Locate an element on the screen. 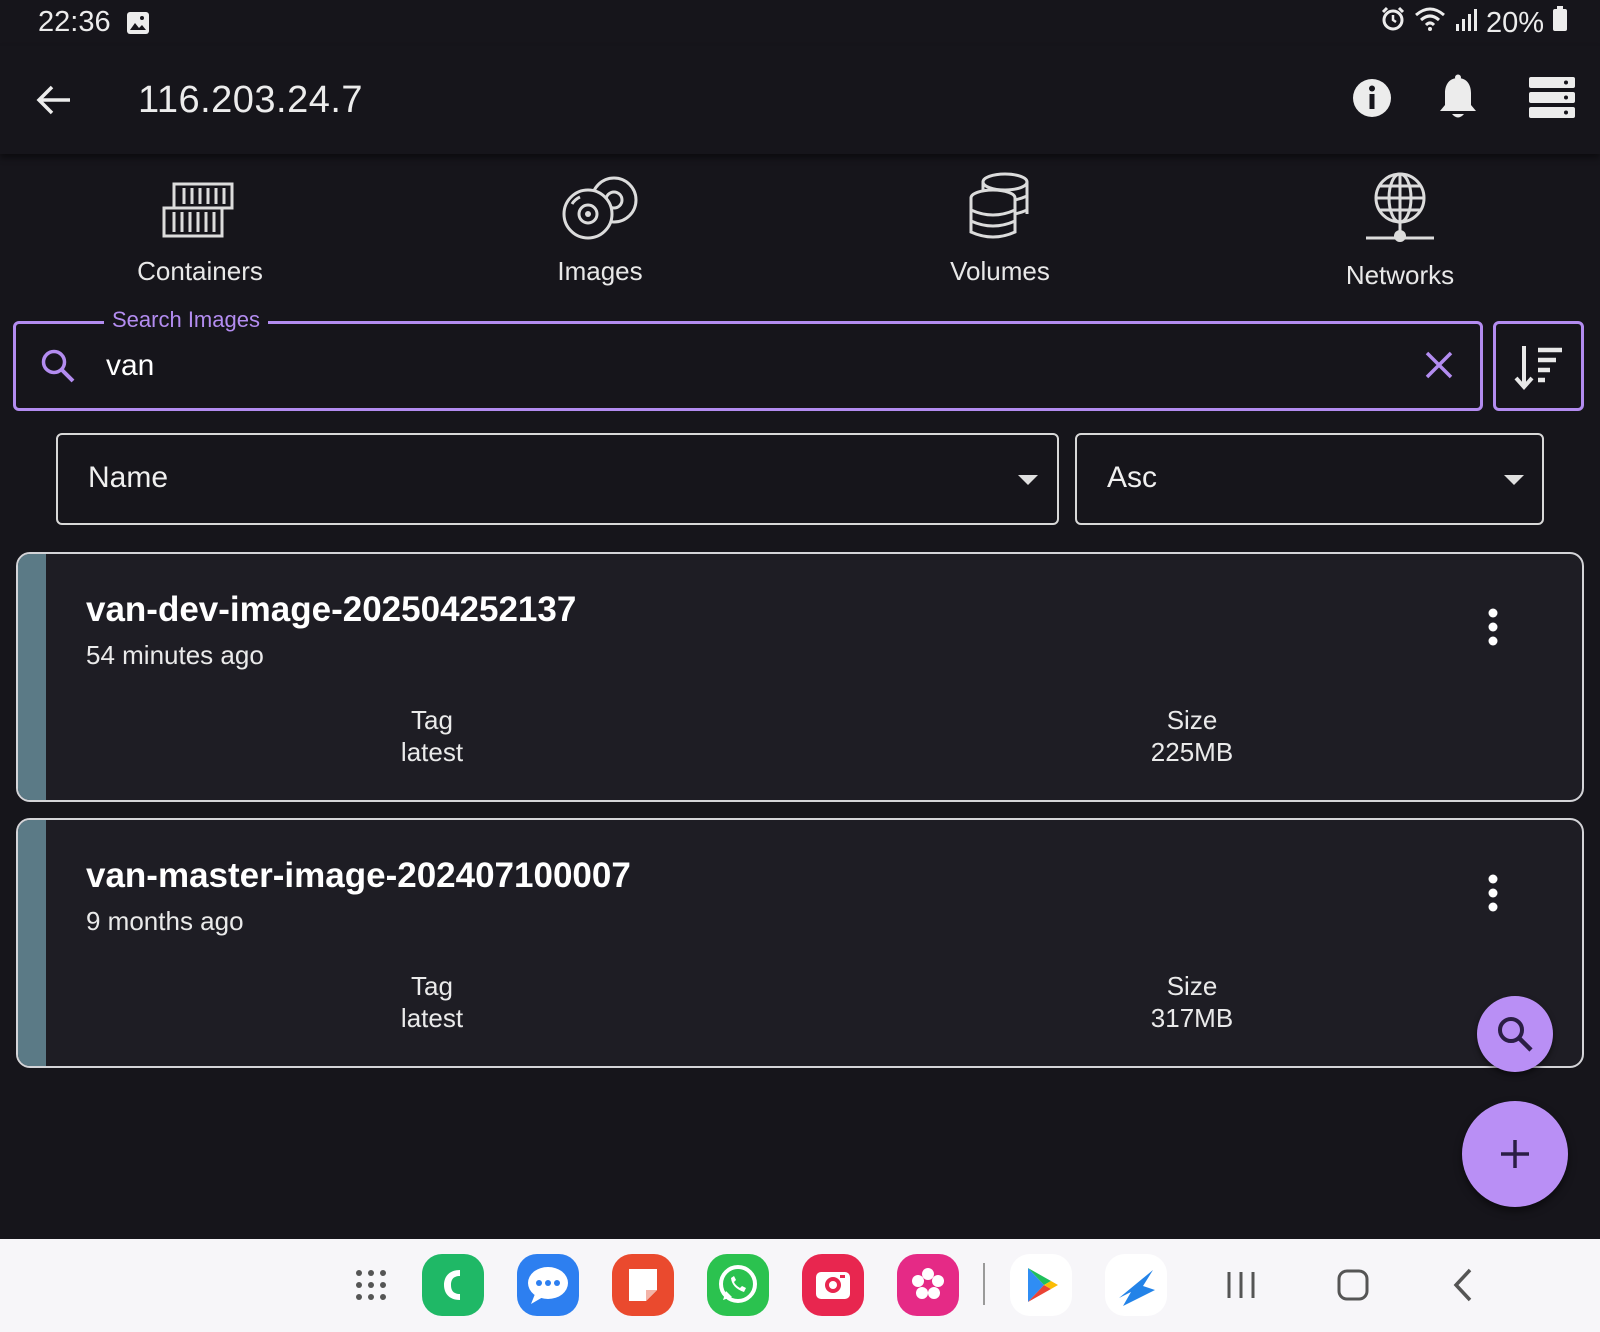 This screenshot has height=1332, width=1600. size-value: 317MB is located at coordinates (1192, 1018).